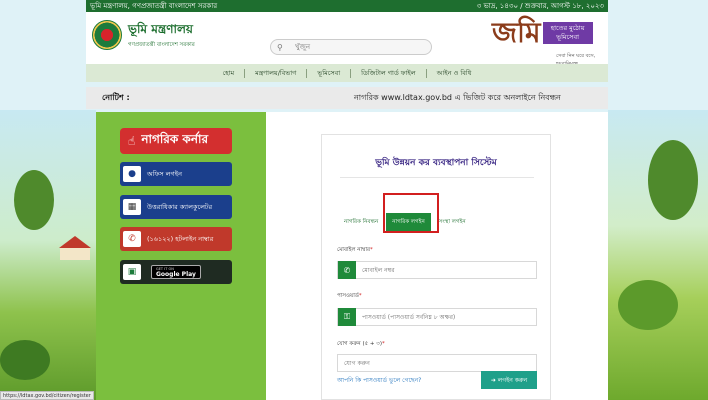  What do you see at coordinates (107, 35) in the screenshot?
I see `government-emblem-icon` at bounding box center [107, 35].